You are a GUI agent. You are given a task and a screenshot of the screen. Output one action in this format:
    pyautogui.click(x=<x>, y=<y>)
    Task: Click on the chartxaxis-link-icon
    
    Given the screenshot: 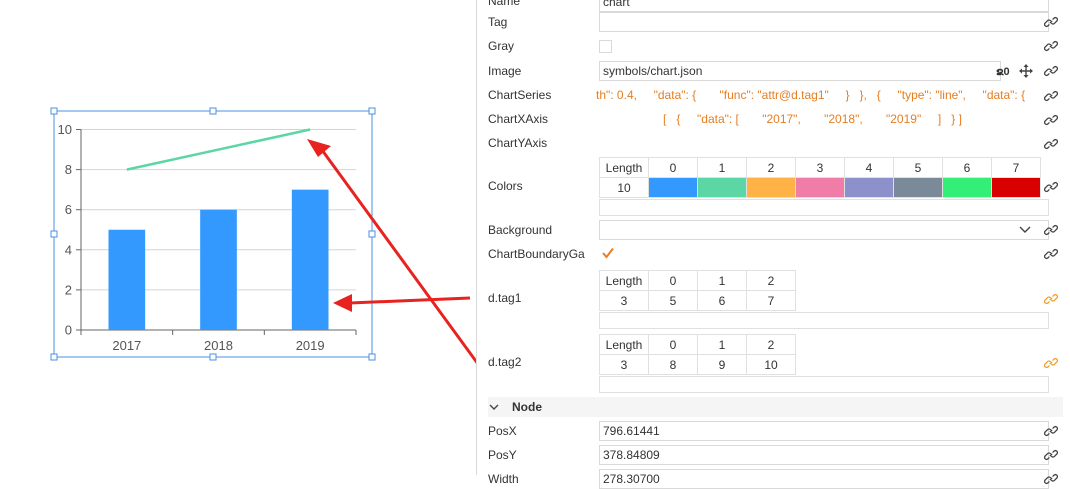 What is the action you would take?
    pyautogui.click(x=1051, y=120)
    